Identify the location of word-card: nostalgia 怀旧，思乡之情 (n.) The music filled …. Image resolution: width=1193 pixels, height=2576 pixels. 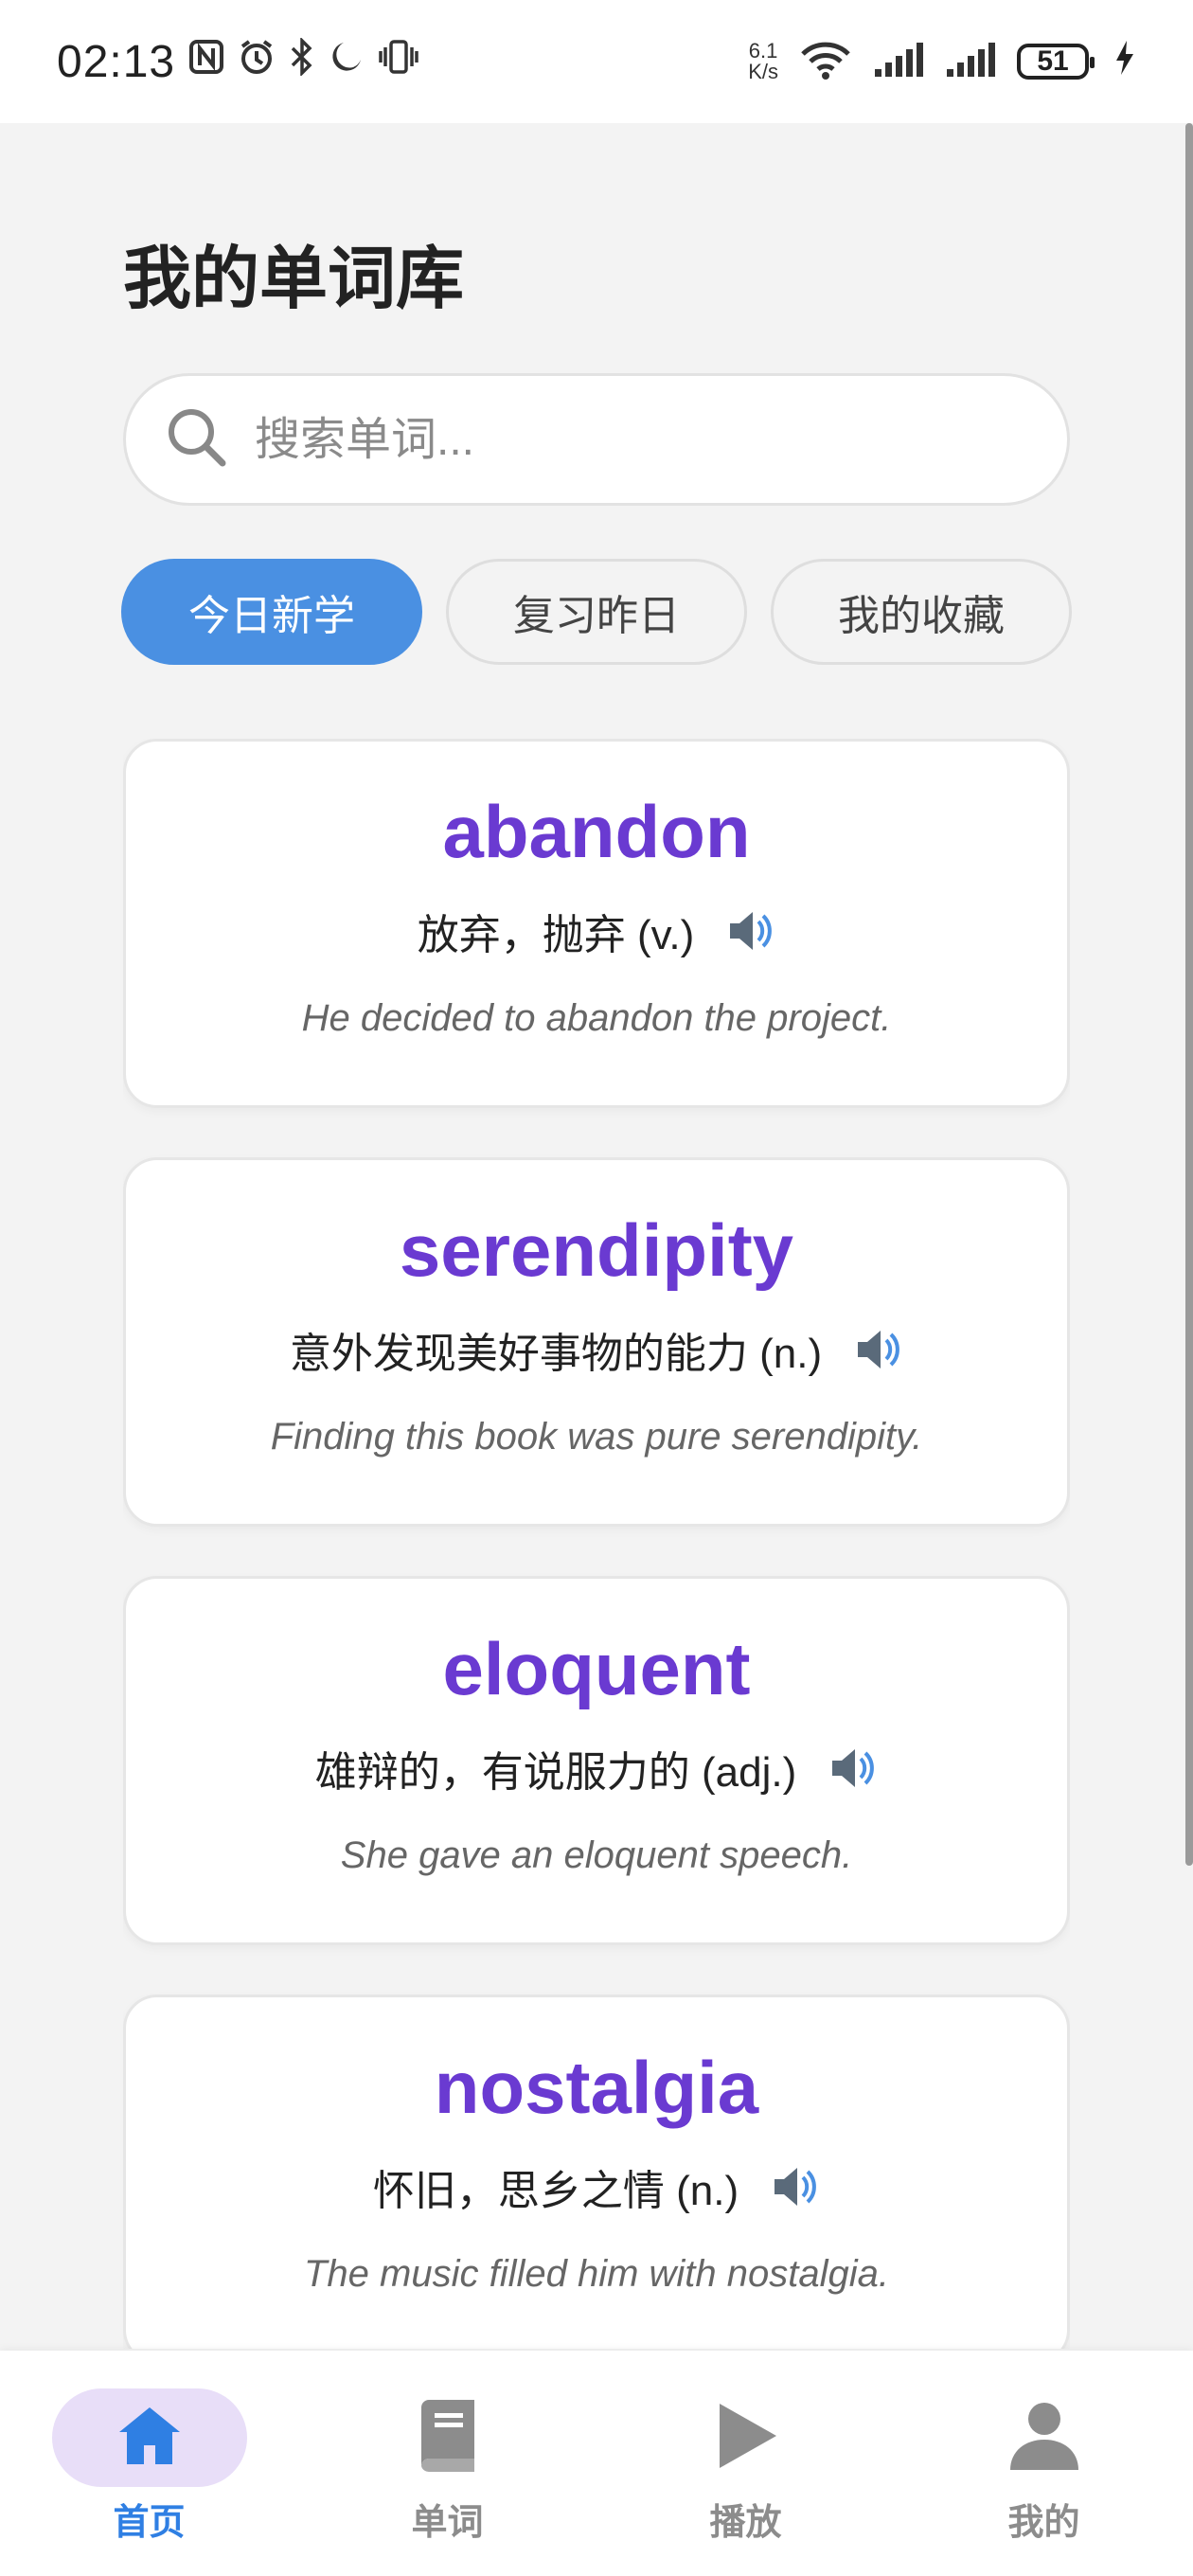
(596, 2172).